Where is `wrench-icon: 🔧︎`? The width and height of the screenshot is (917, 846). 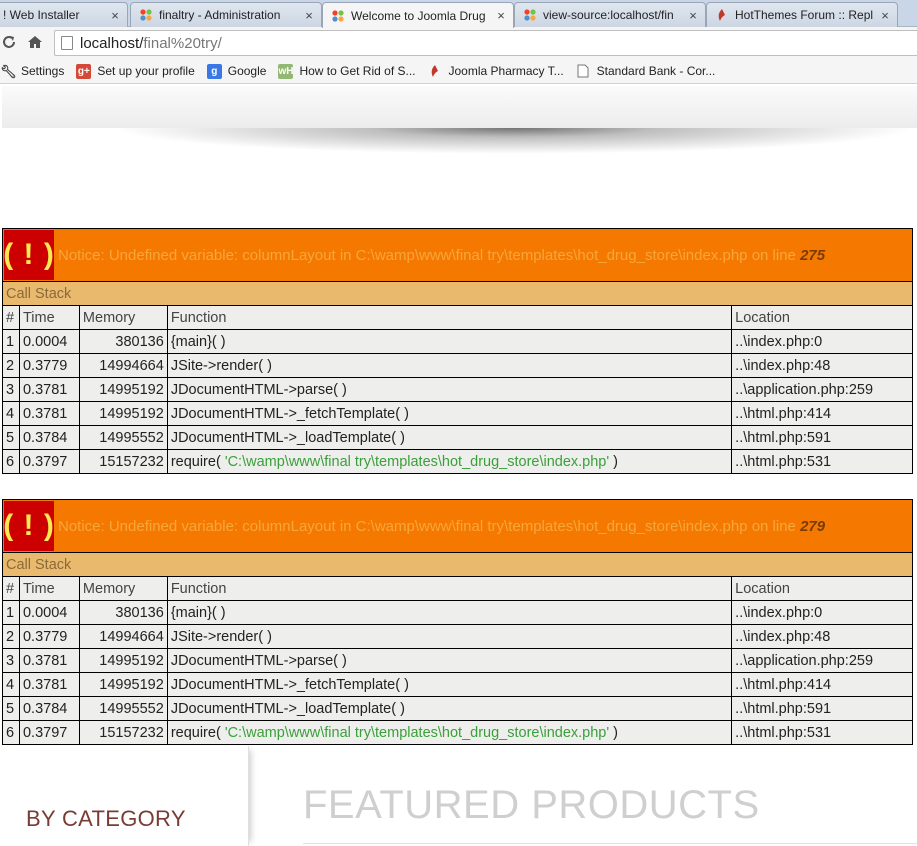 wrench-icon: 🔧︎ is located at coordinates (8, 71).